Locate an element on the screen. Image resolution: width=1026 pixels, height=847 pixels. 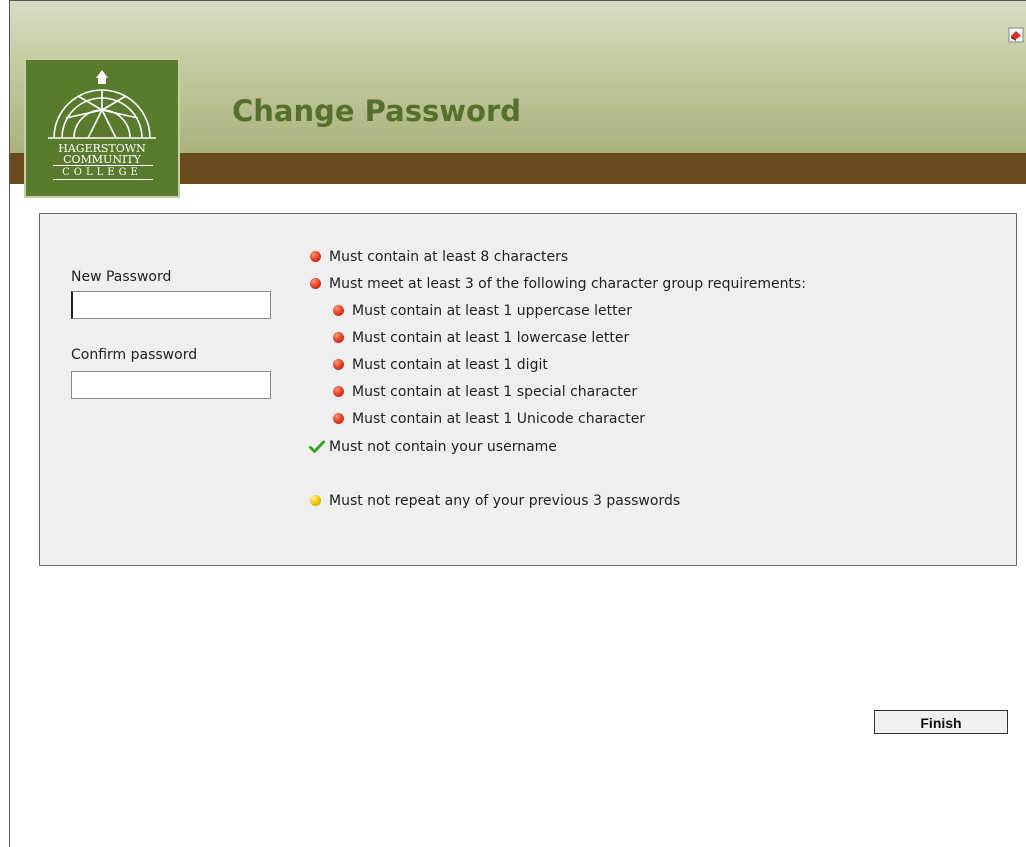
requirement-text: Must not contain your username is located at coordinates (443, 447).